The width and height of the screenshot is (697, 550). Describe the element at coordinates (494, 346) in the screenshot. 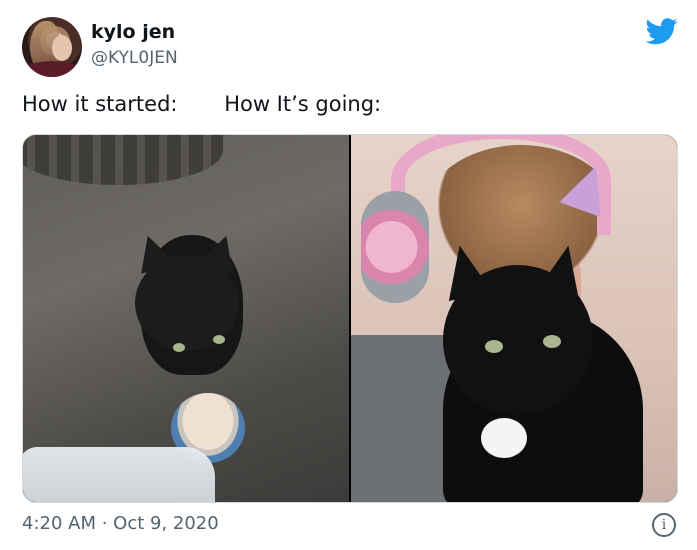

I see `cat-eye-left` at that location.